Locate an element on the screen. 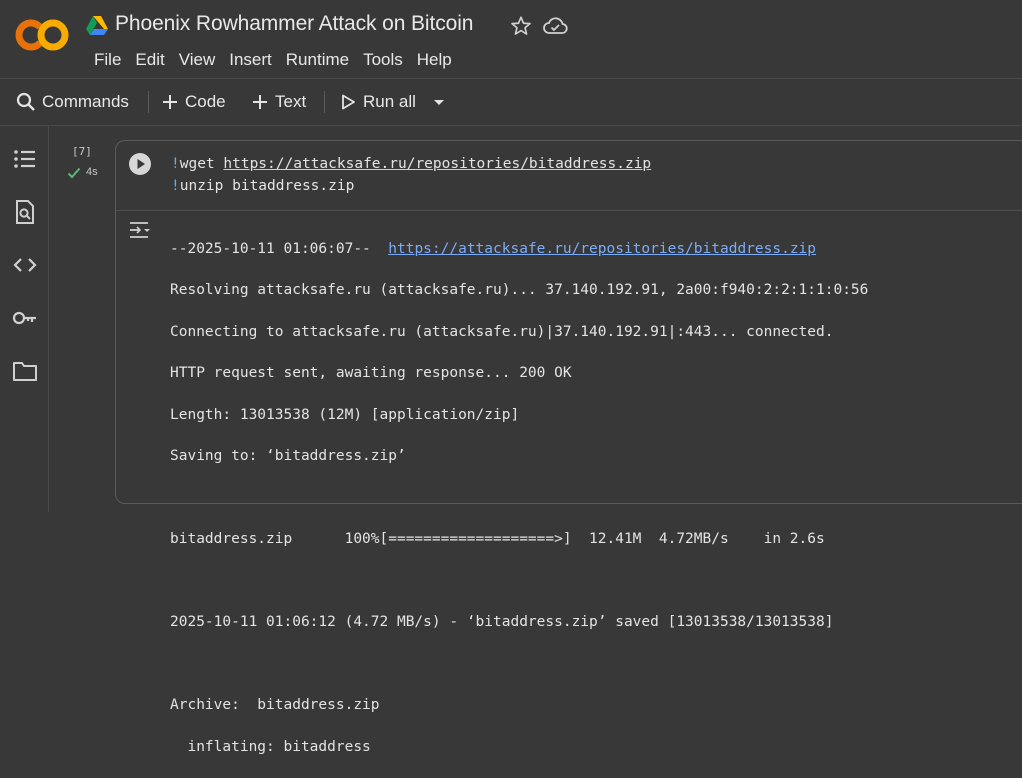  secrets-key-icon is located at coordinates (25, 318).